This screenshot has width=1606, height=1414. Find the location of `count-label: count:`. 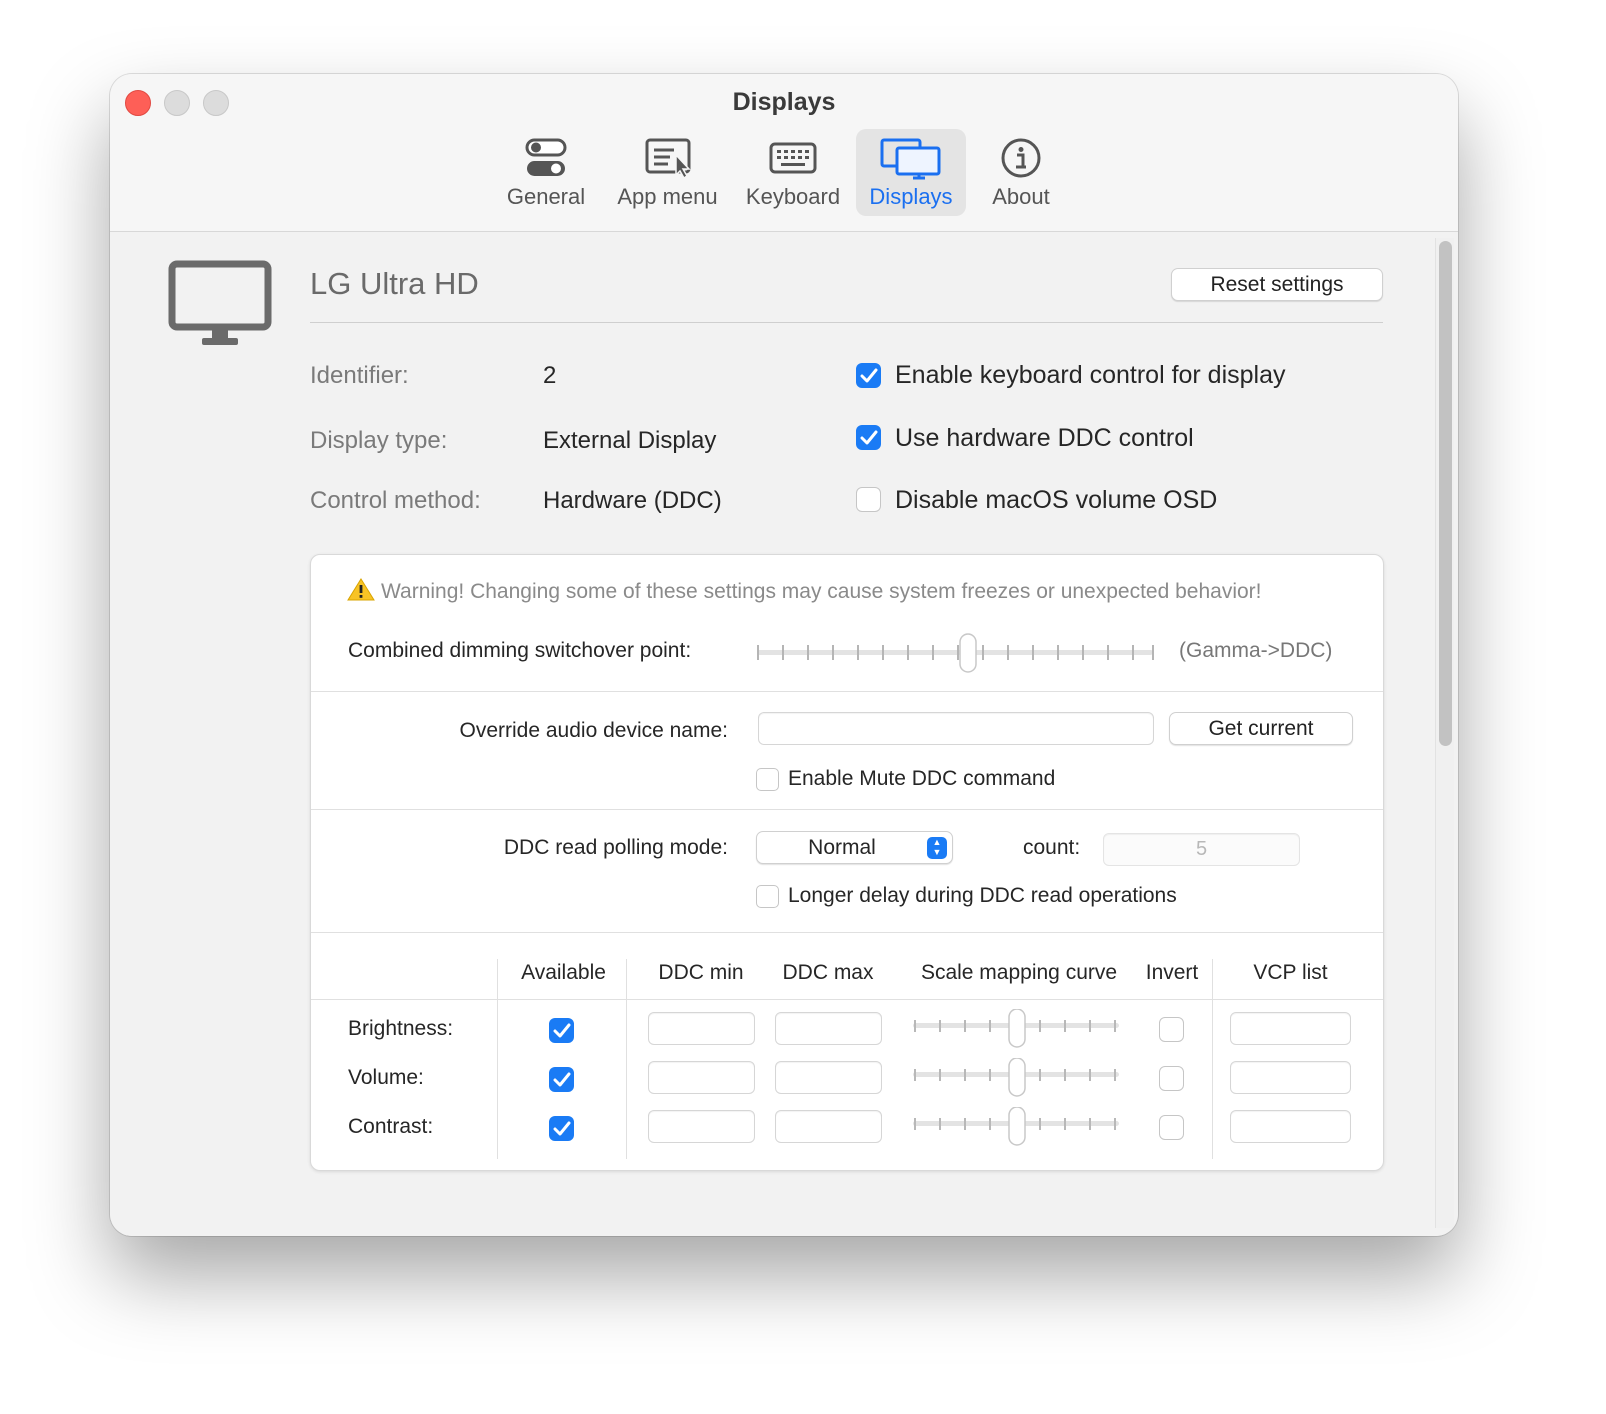

count-label: count: is located at coordinates (1052, 847).